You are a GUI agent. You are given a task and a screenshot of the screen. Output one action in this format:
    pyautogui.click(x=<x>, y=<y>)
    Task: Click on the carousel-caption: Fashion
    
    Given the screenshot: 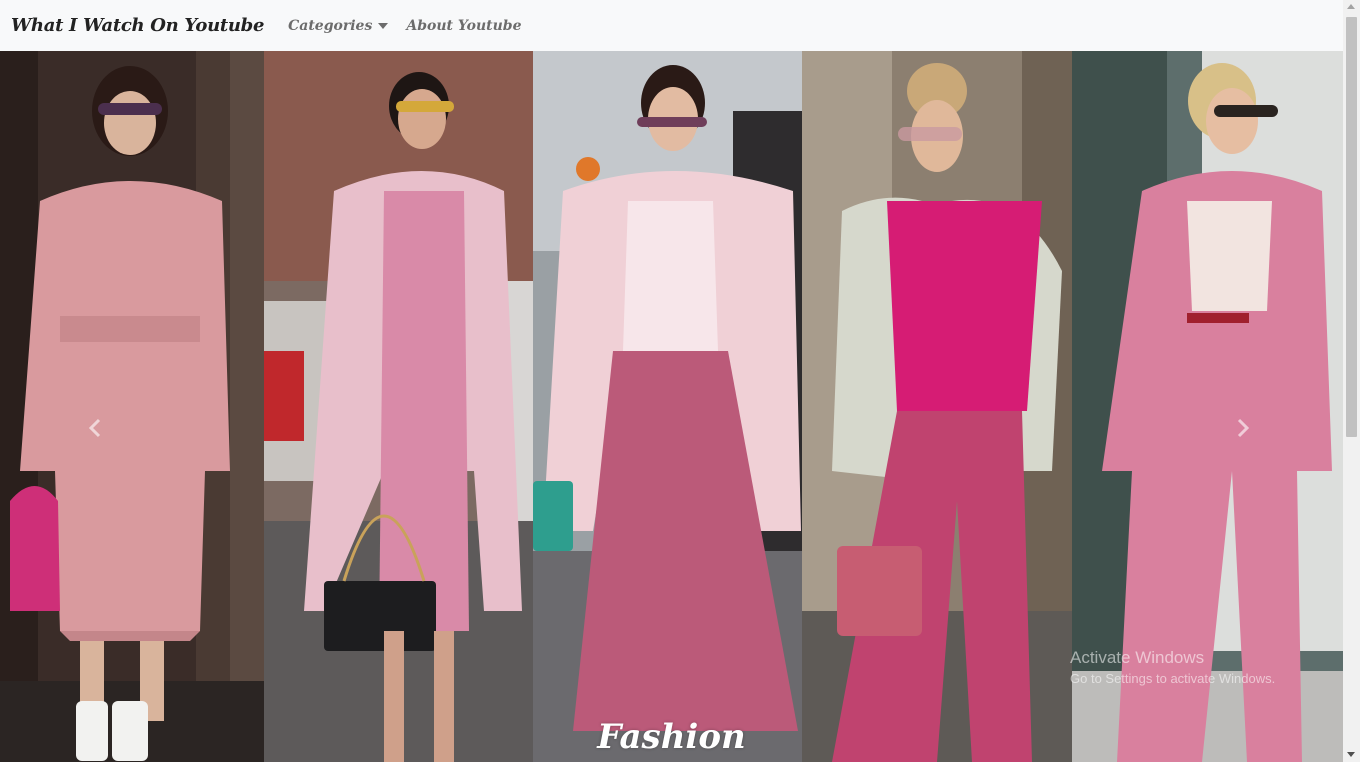 What is the action you would take?
    pyautogui.click(x=671, y=737)
    